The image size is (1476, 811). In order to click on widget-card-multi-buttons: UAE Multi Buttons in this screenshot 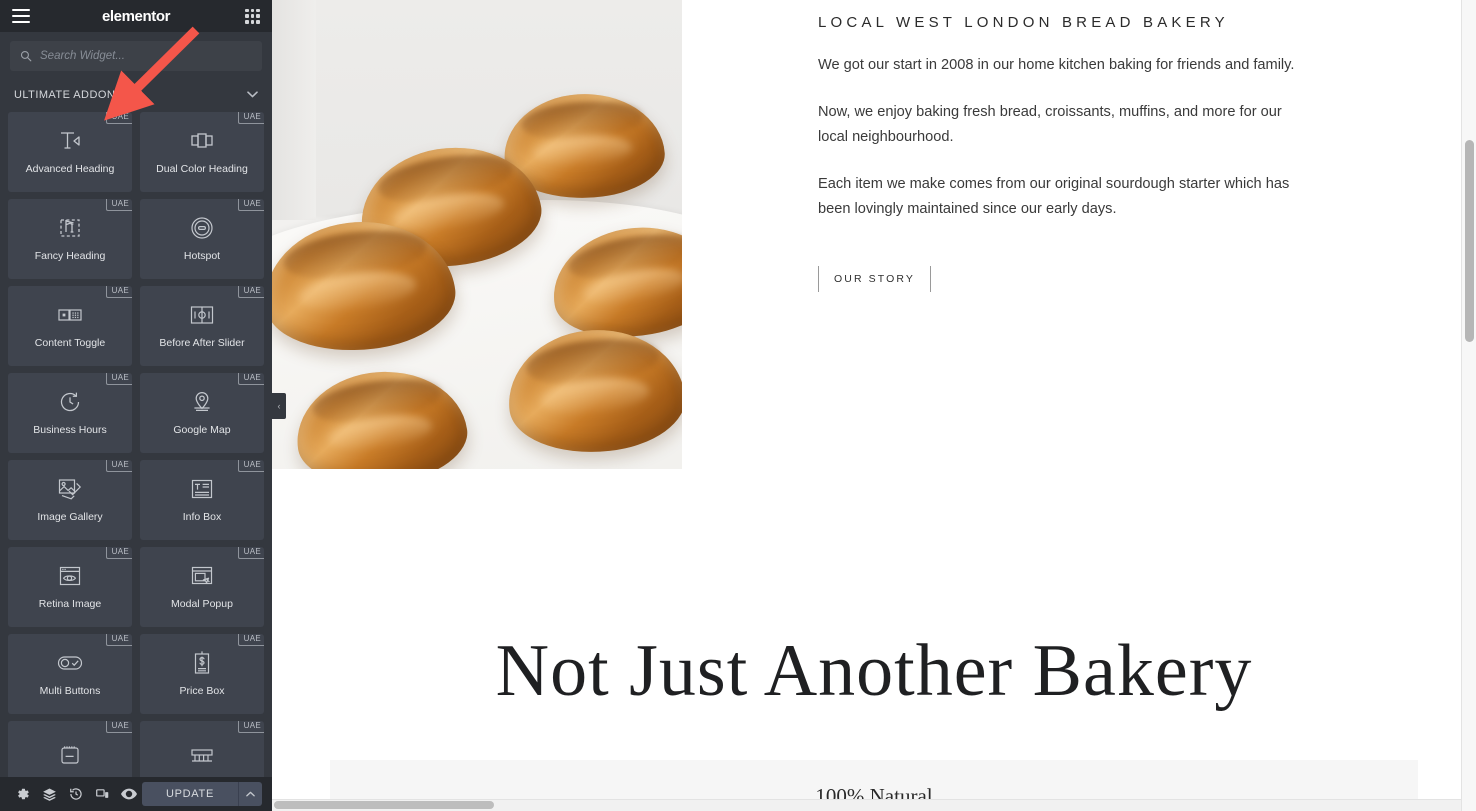, I will do `click(70, 673)`.